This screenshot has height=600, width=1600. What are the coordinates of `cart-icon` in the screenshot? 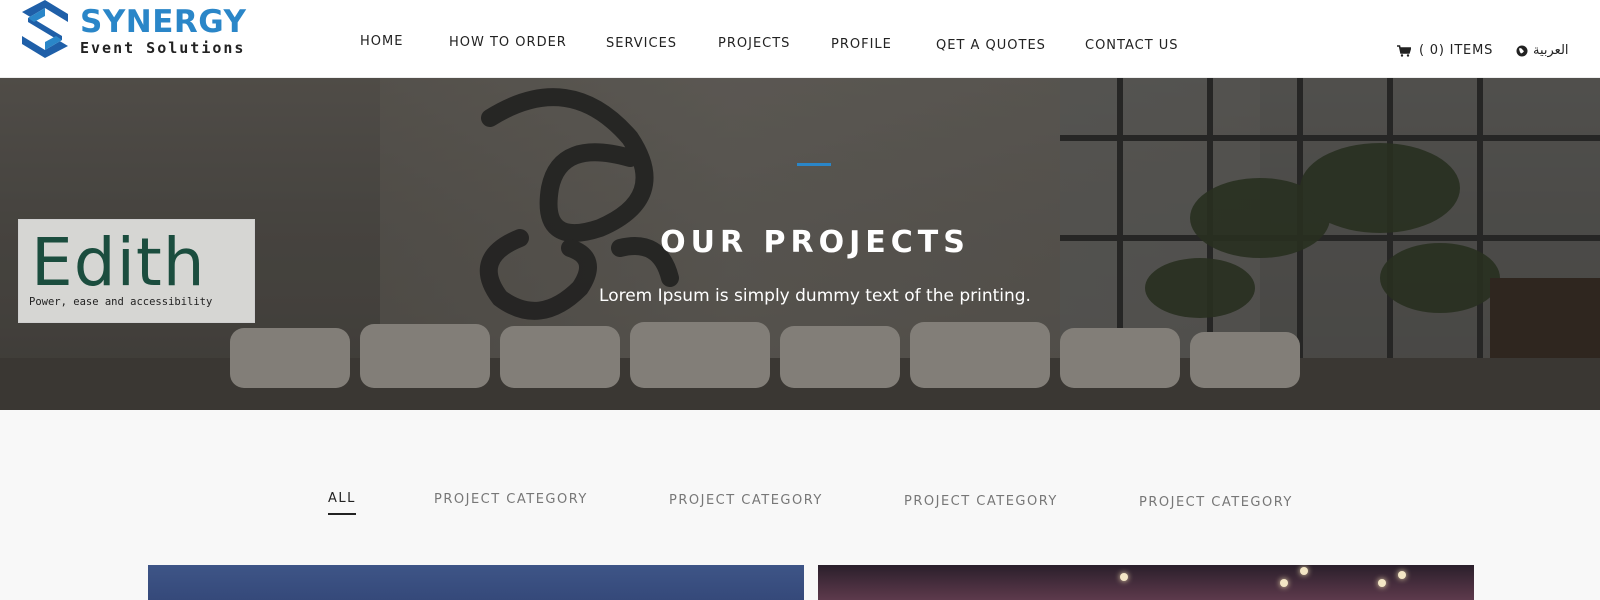 It's located at (1404, 50).